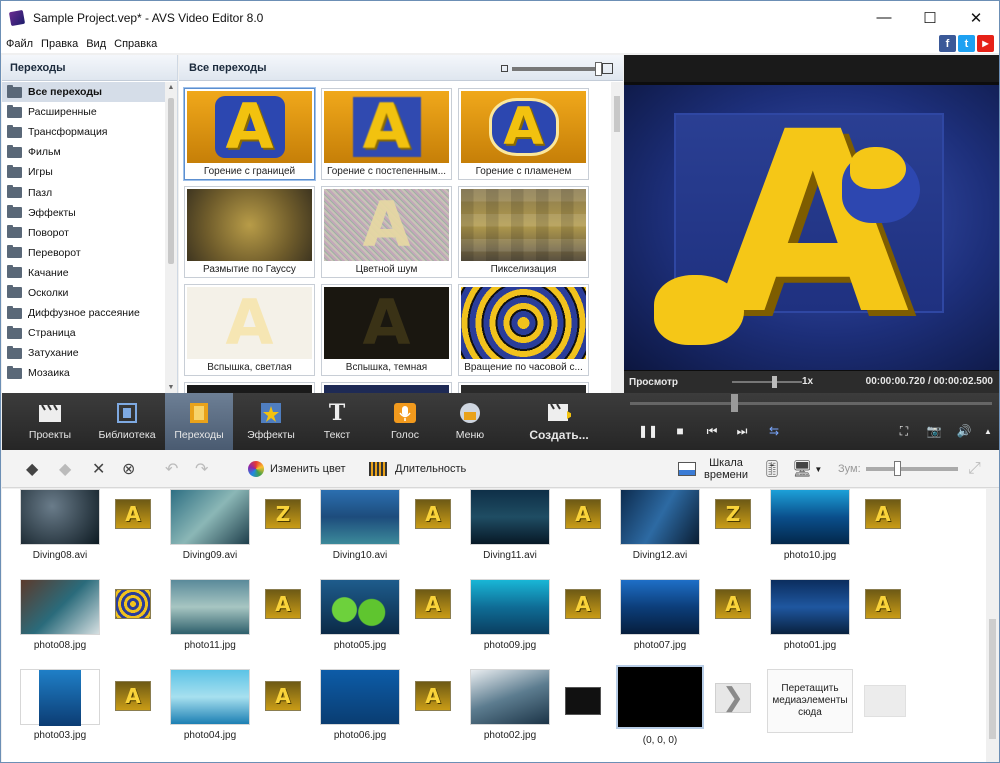 The width and height of the screenshot is (1000, 763). I want to click on storyboard-clip: photo07.jpg, so click(660, 615).